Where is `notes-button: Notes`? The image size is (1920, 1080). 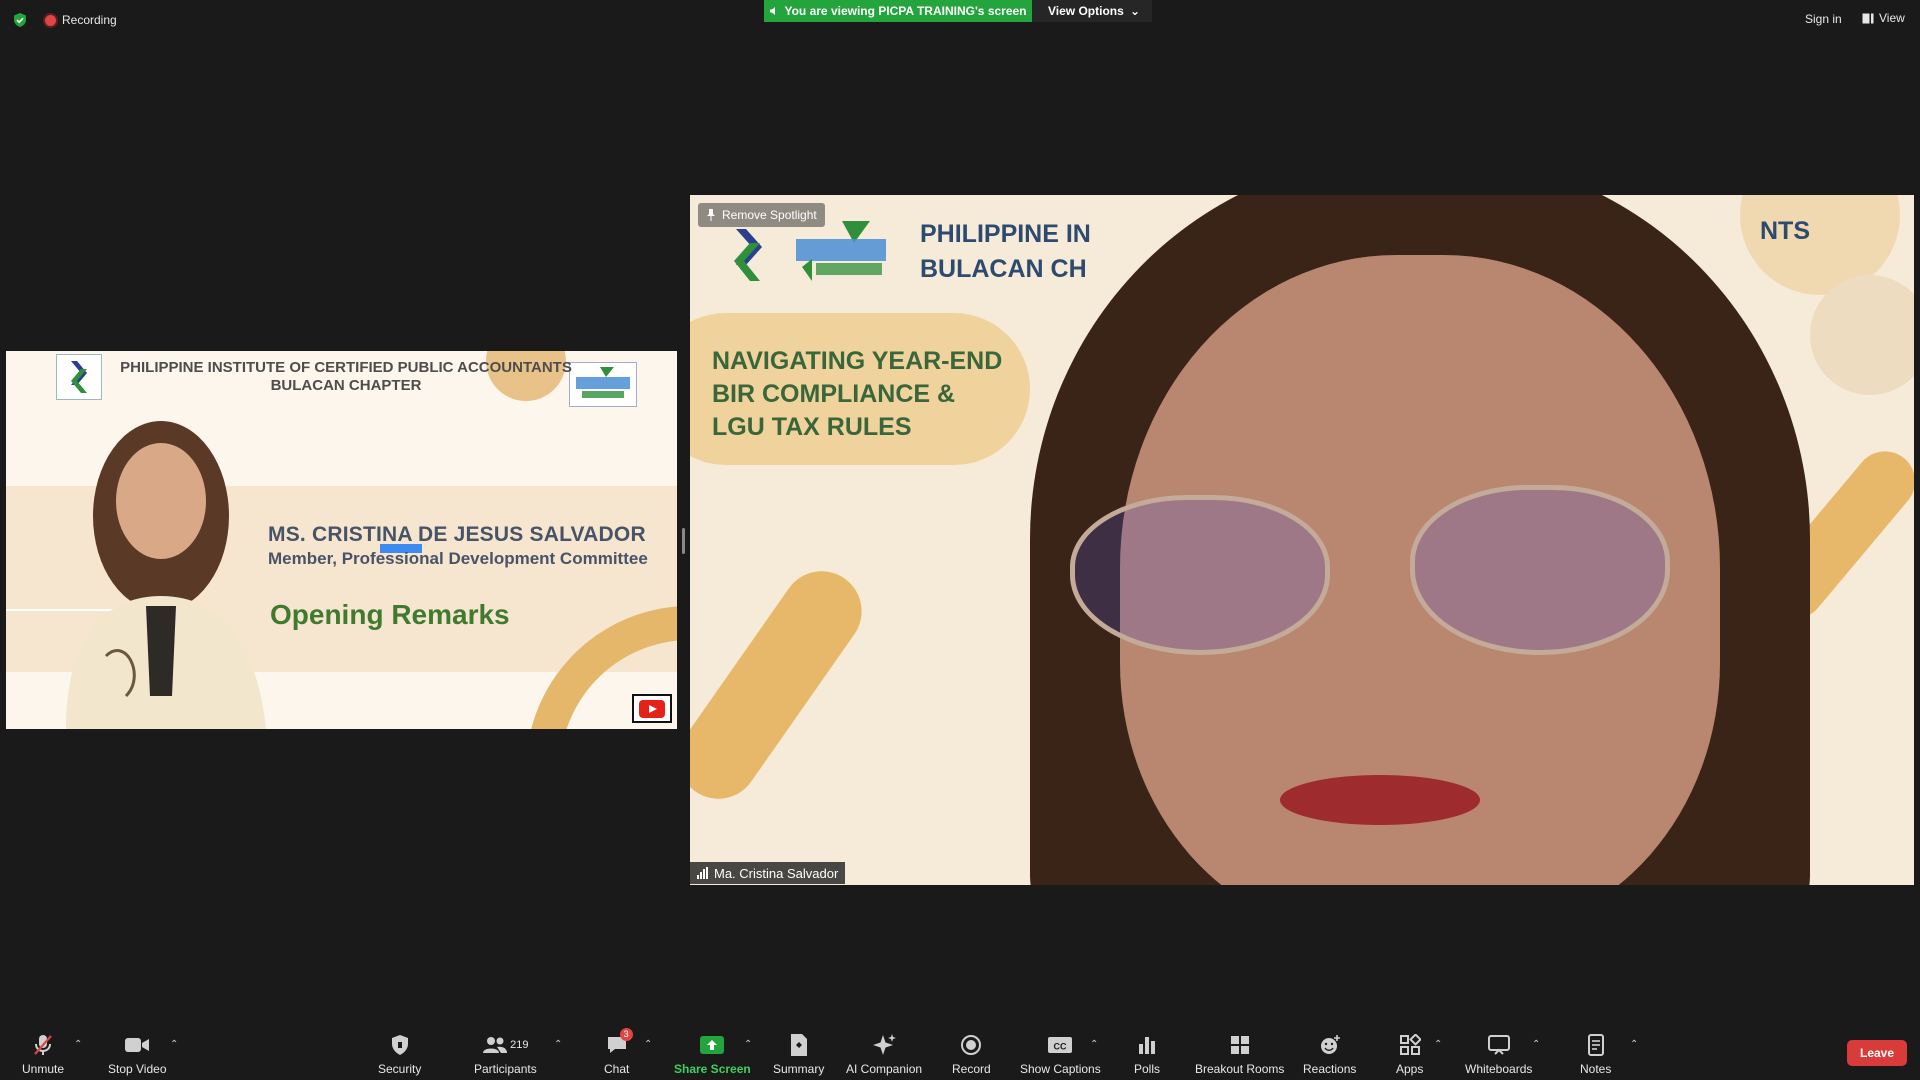 notes-button: Notes is located at coordinates (1595, 1054).